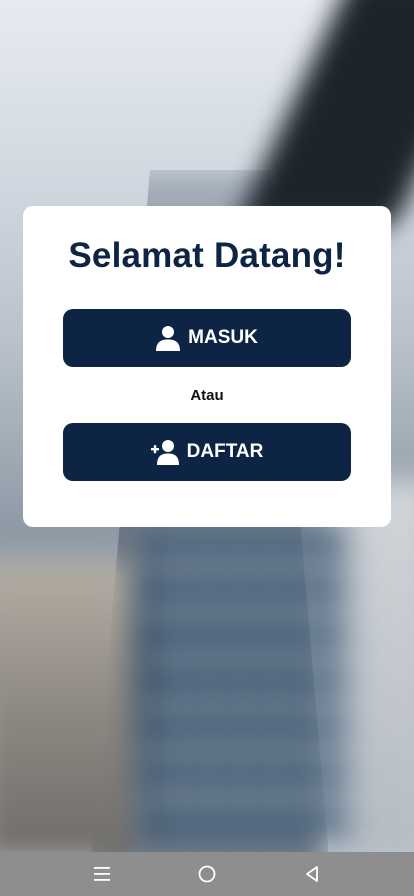 This screenshot has width=414, height=896. I want to click on nav-menu-button, so click(102, 874).